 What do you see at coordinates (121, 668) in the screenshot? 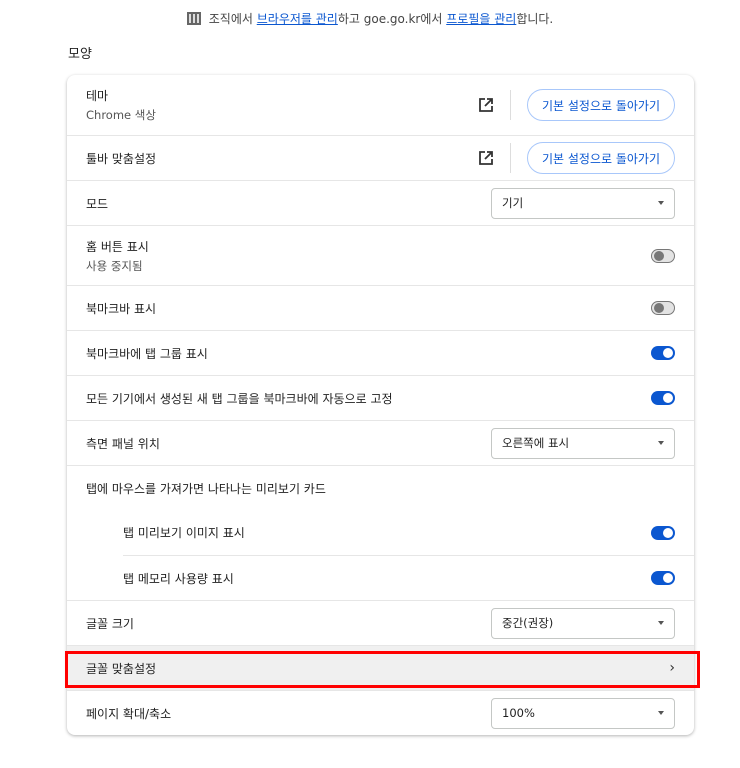
I see `customize-fonts-label: 글꼴 맞춤설정` at bounding box center [121, 668].